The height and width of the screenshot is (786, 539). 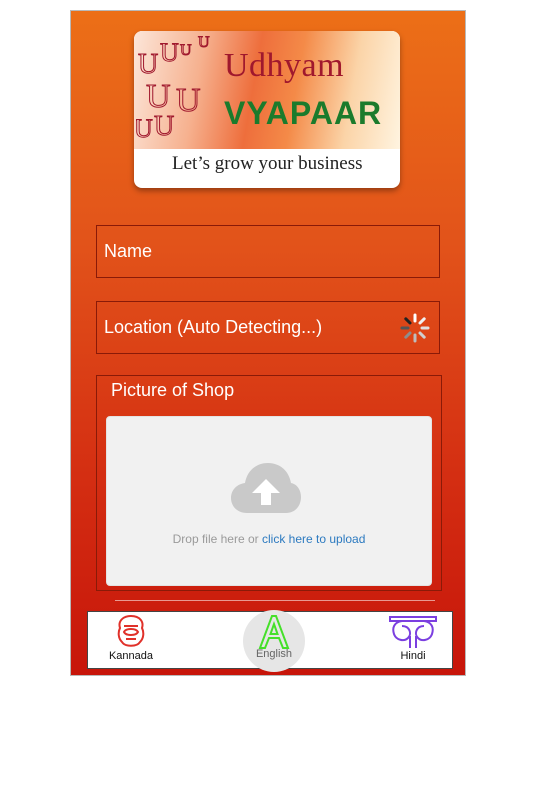 What do you see at coordinates (284, 65) in the screenshot?
I see `brand-title: Udhyam` at bounding box center [284, 65].